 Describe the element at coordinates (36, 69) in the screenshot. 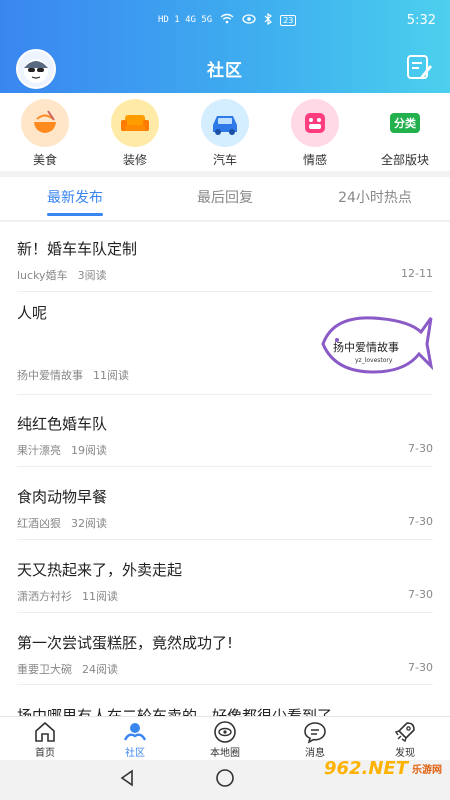

I see `avatar` at that location.